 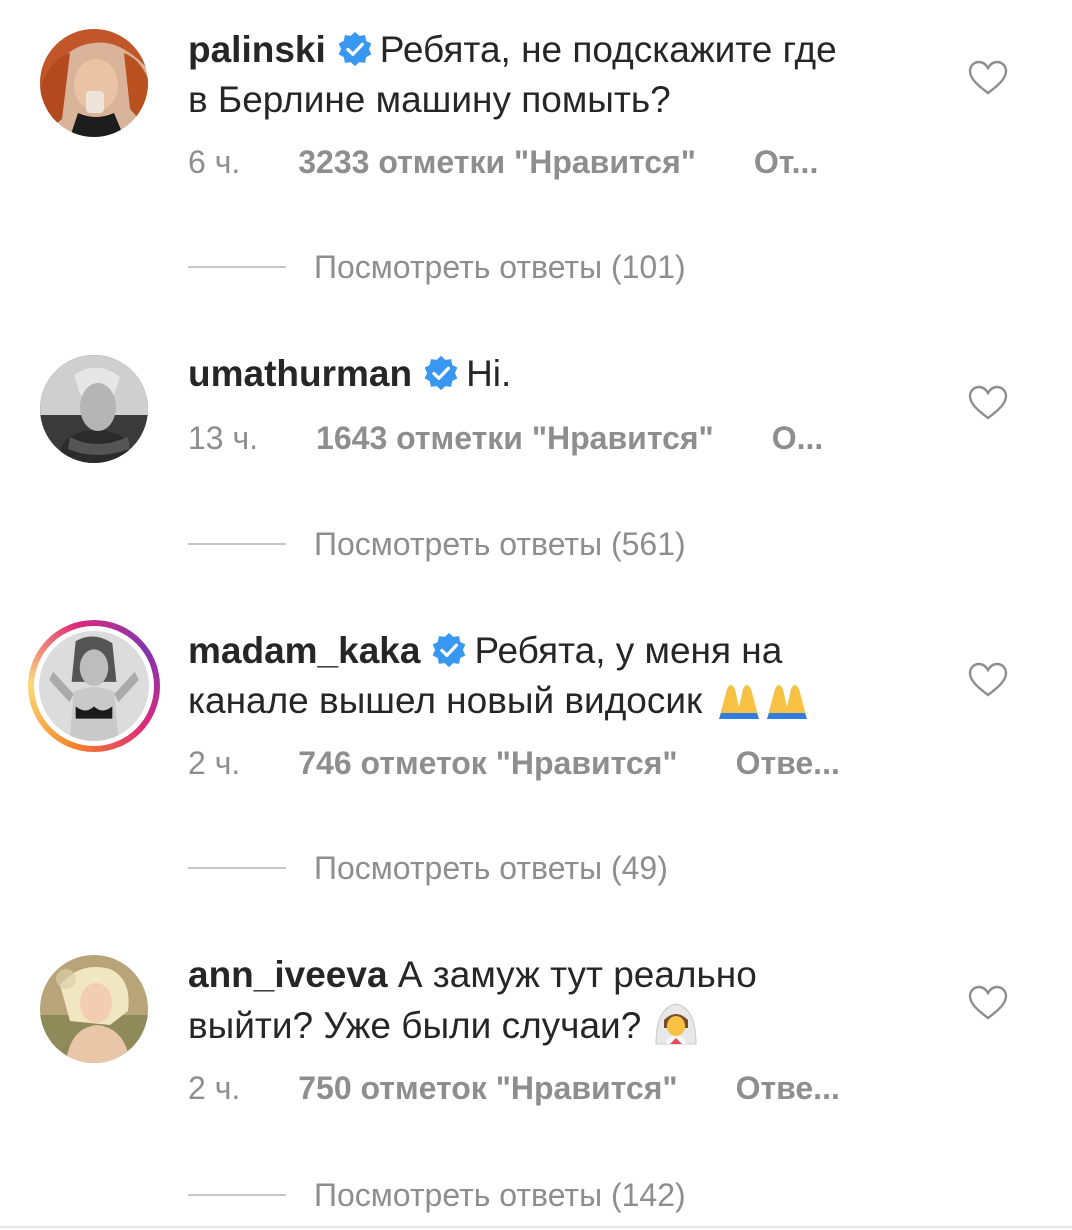 I want to click on username: madam_kaka, so click(x=304, y=650).